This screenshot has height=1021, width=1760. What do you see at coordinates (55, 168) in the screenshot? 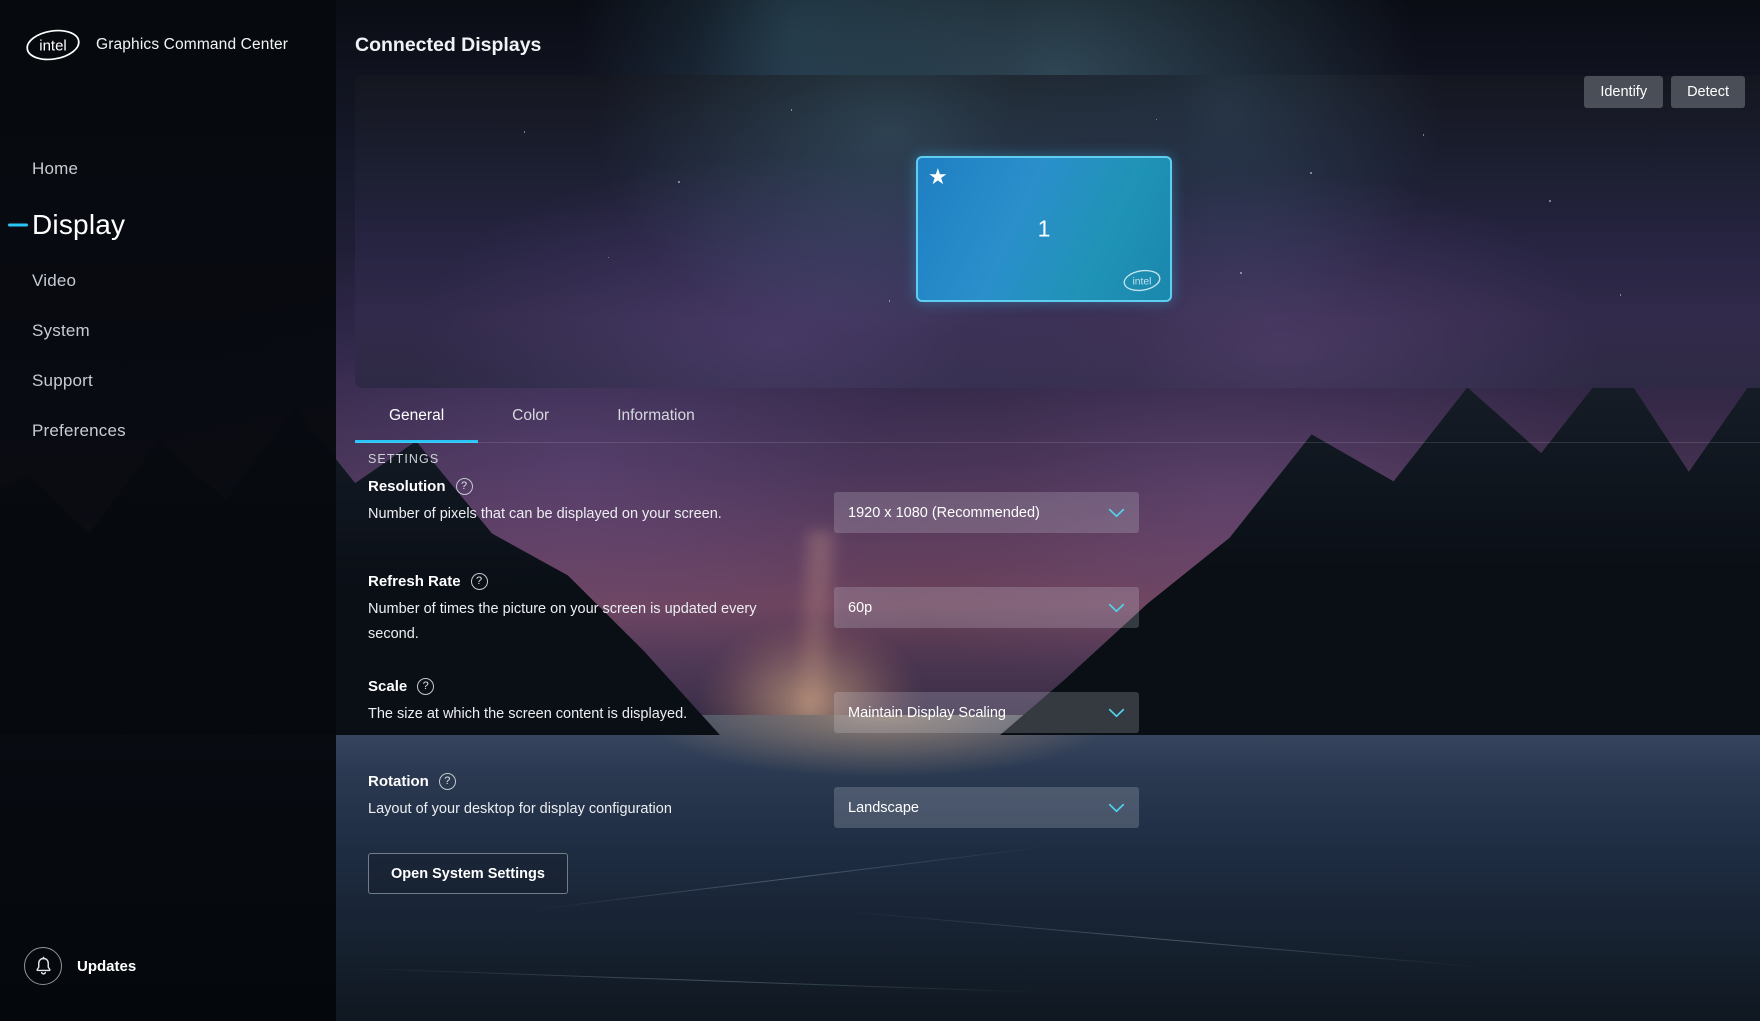
I see `sidebar-item-label: Home` at bounding box center [55, 168].